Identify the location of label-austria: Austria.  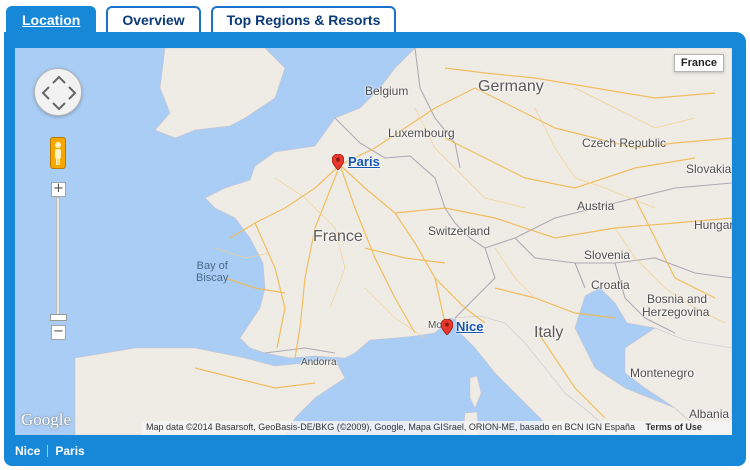
(596, 206).